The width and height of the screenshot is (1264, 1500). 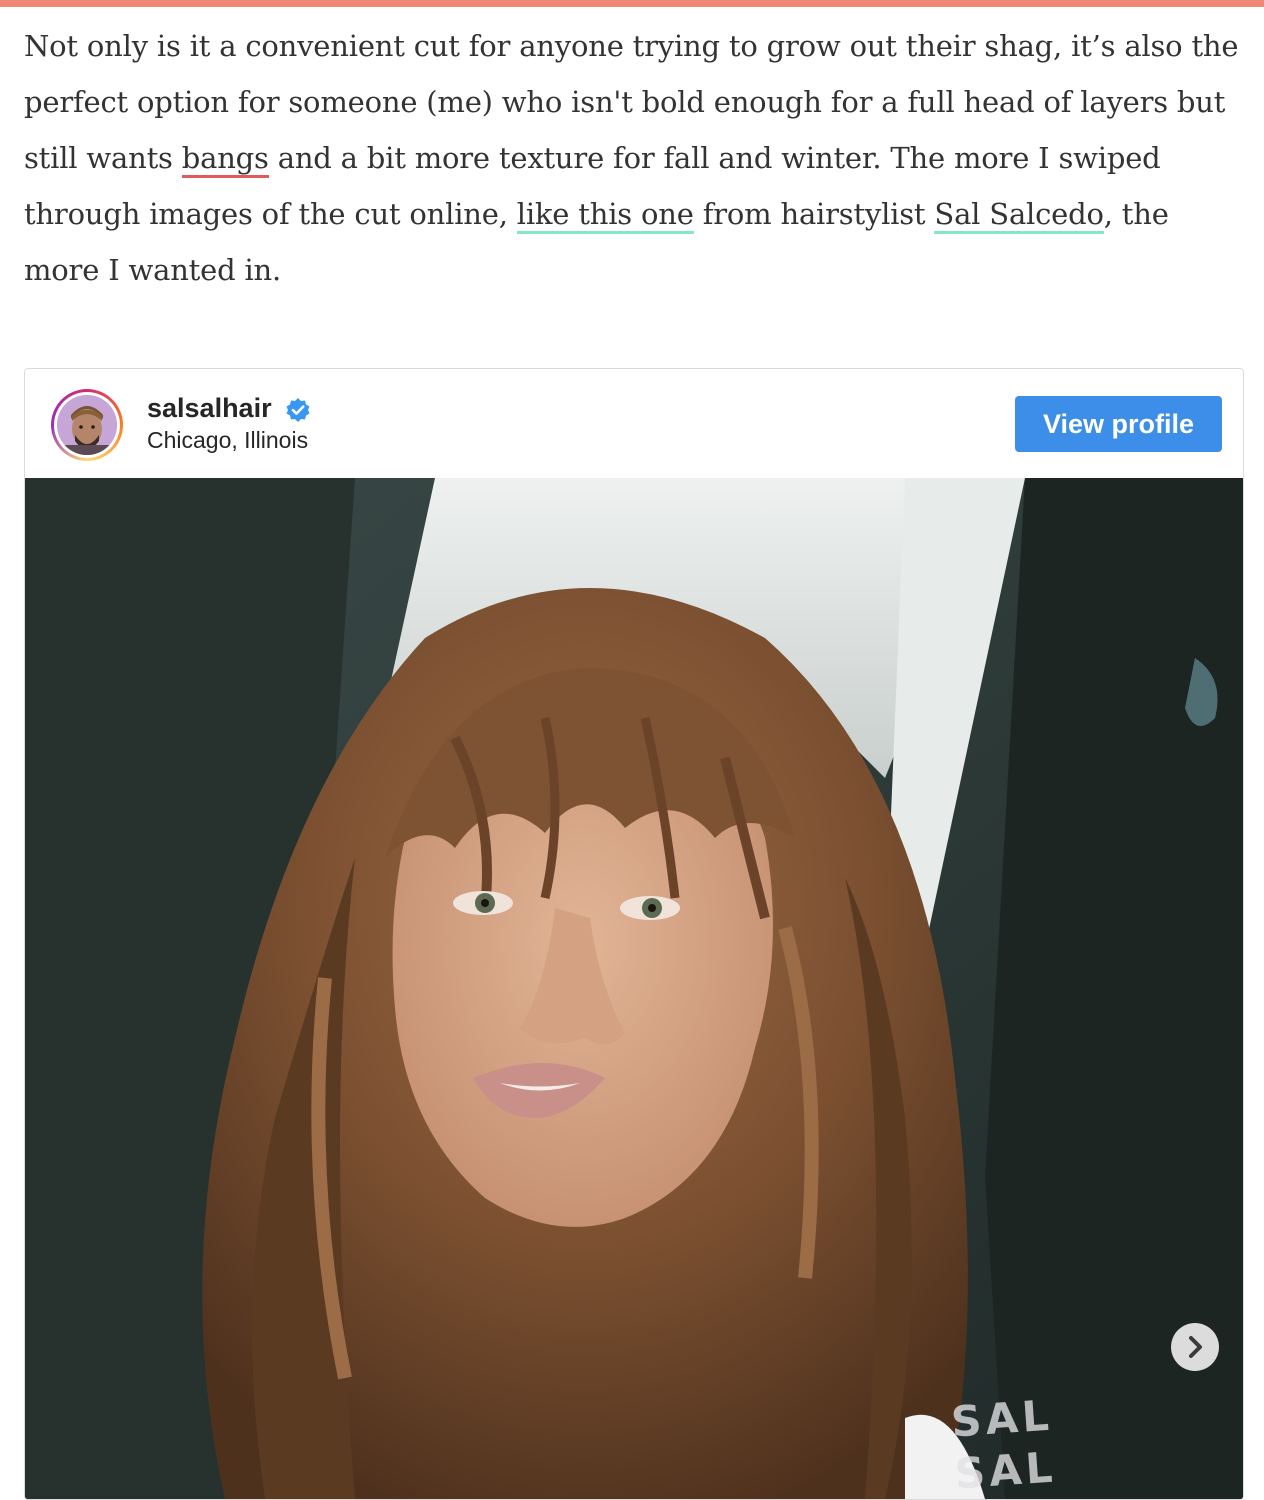 I want to click on avatar-image, so click(x=87, y=425).